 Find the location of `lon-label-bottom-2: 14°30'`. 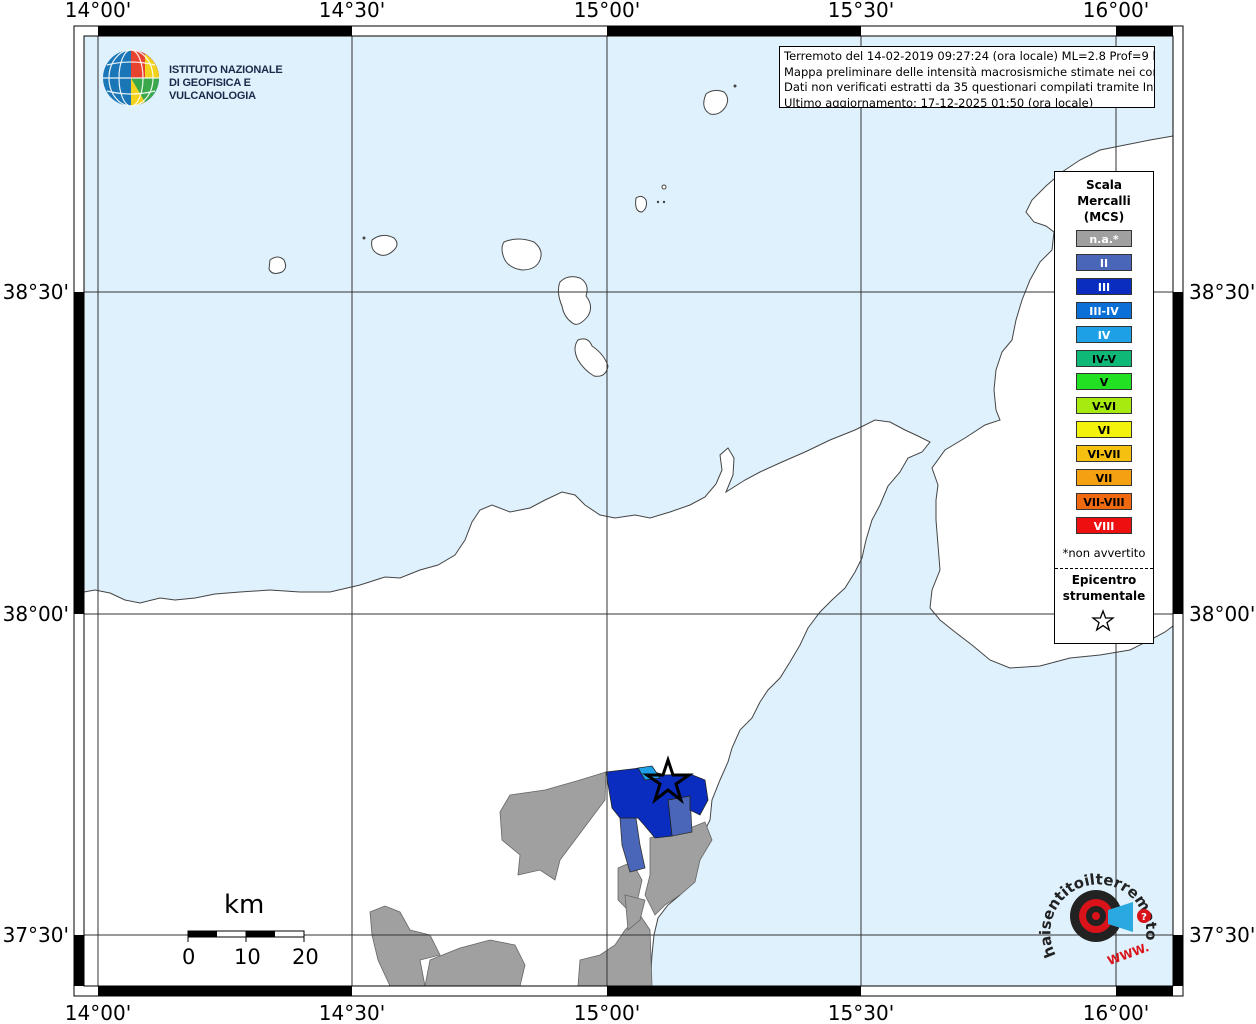

lon-label-bottom-2: 14°30' is located at coordinates (352, 1012).